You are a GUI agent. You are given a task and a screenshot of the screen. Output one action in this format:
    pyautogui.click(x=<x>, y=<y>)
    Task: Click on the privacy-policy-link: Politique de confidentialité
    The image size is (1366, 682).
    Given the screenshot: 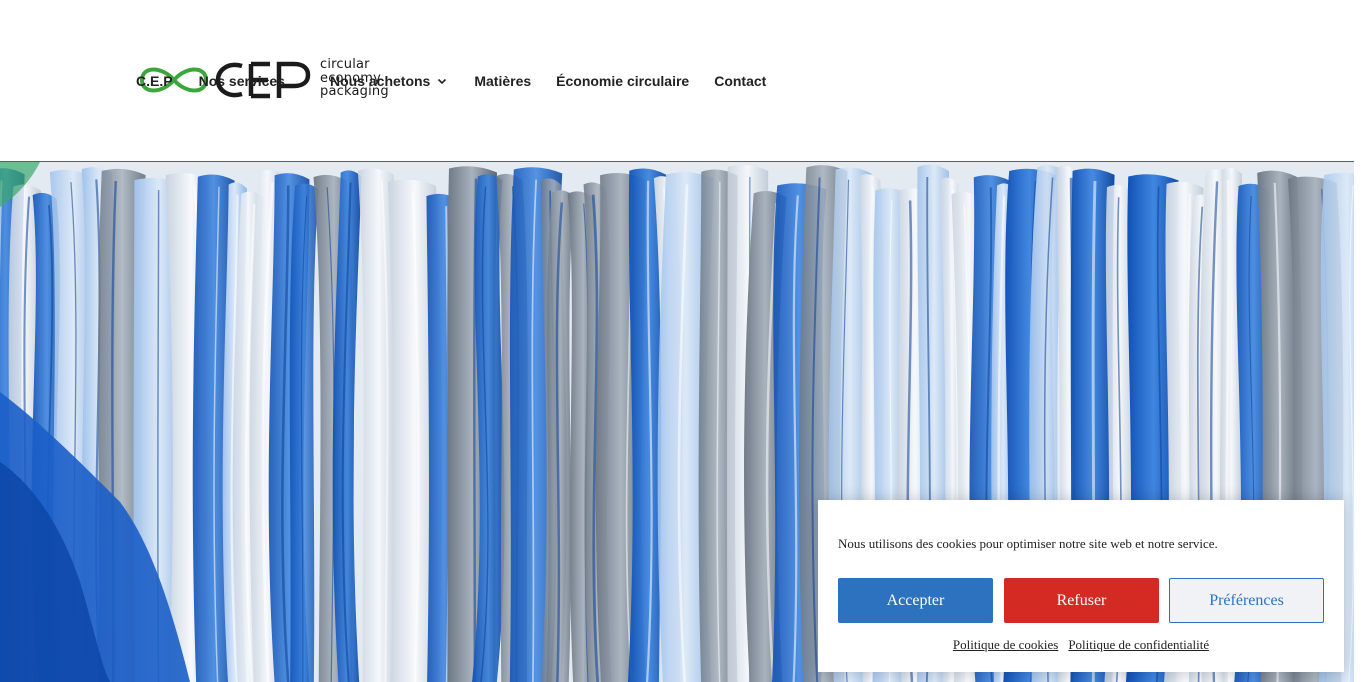 What is the action you would take?
    pyautogui.click(x=1138, y=645)
    